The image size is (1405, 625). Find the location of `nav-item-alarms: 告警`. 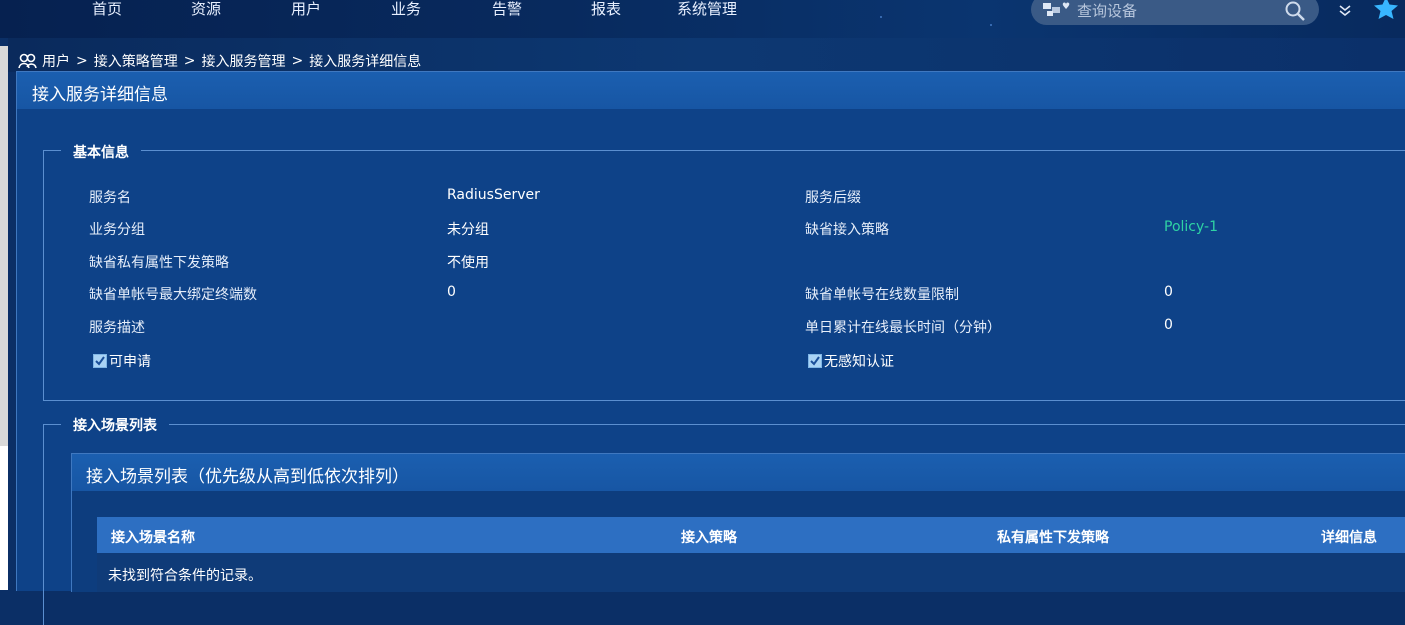

nav-item-alarms: 告警 is located at coordinates (507, 10).